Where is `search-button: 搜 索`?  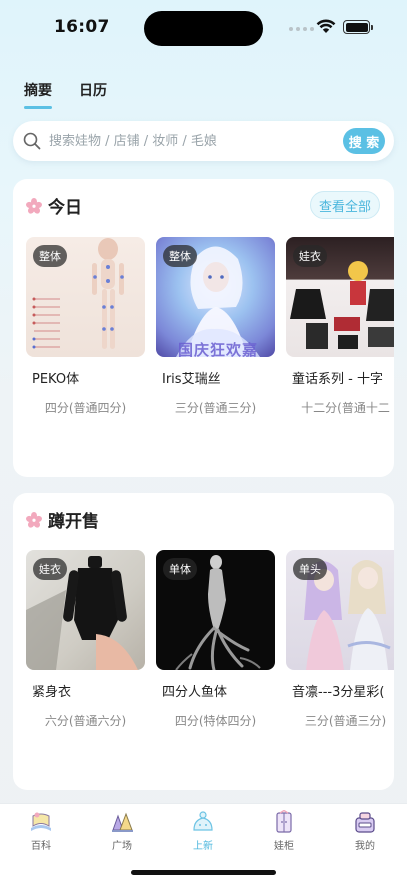
search-button: 搜 索 is located at coordinates (364, 141).